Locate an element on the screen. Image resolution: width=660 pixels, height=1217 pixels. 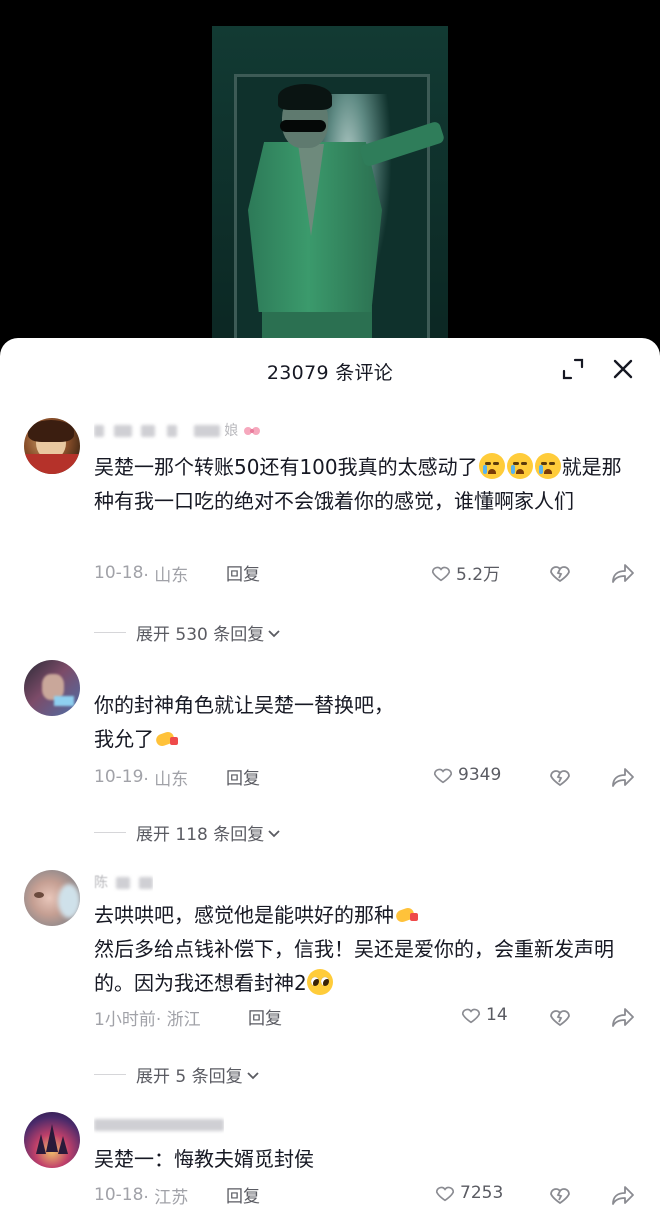
pleading-face-emoji-icon is located at coordinates (319, 982).